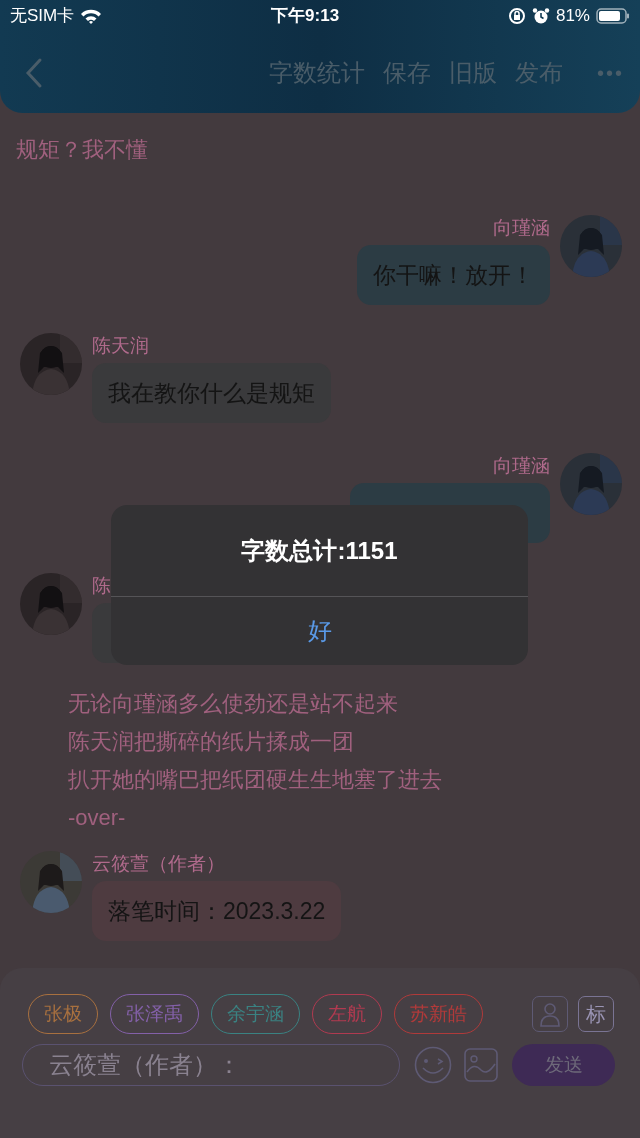 Image resolution: width=640 pixels, height=1138 pixels. I want to click on sender-name: 陈天润, so click(120, 346).